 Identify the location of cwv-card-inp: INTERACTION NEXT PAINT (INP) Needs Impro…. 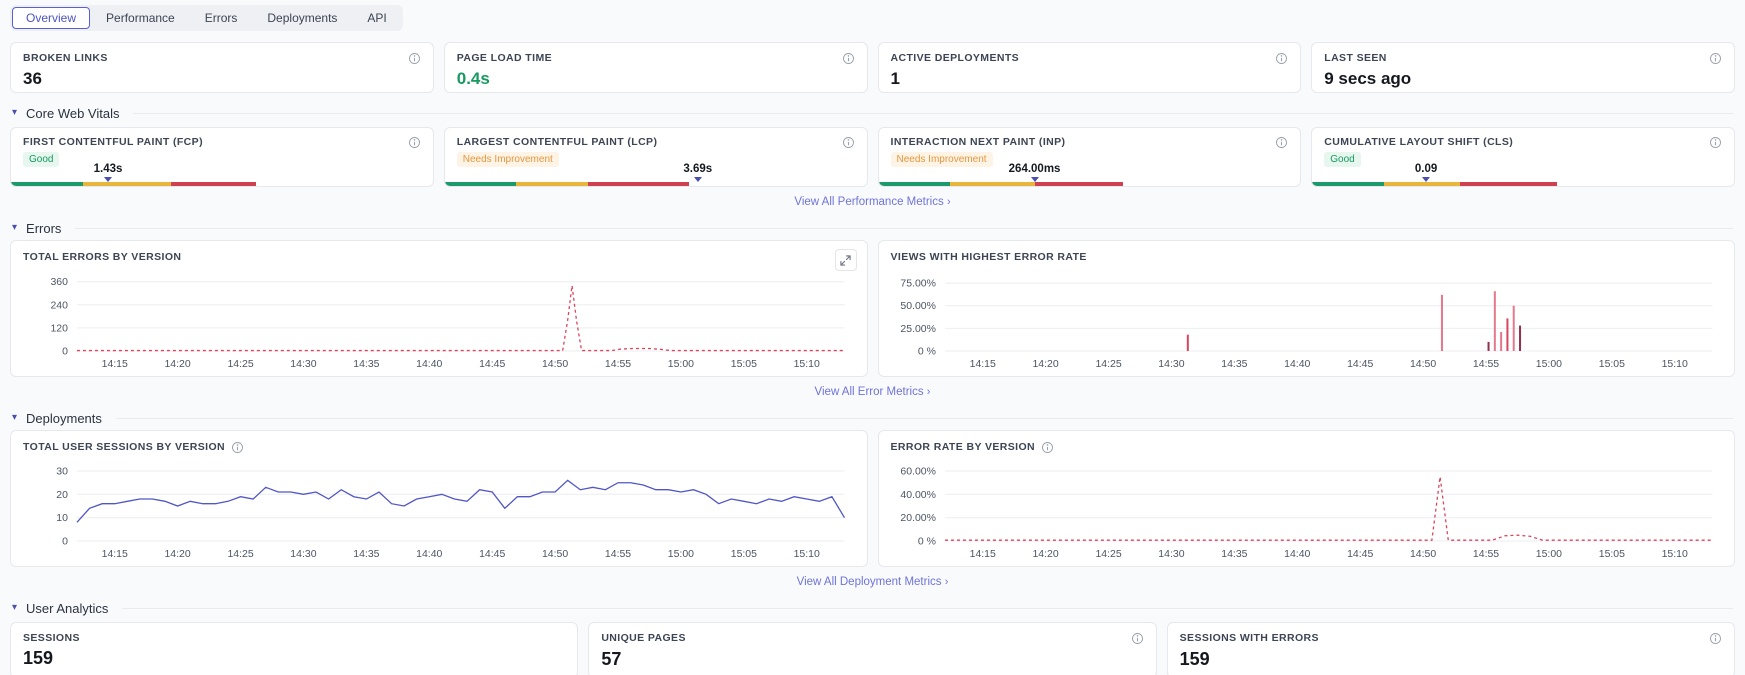
(1089, 157).